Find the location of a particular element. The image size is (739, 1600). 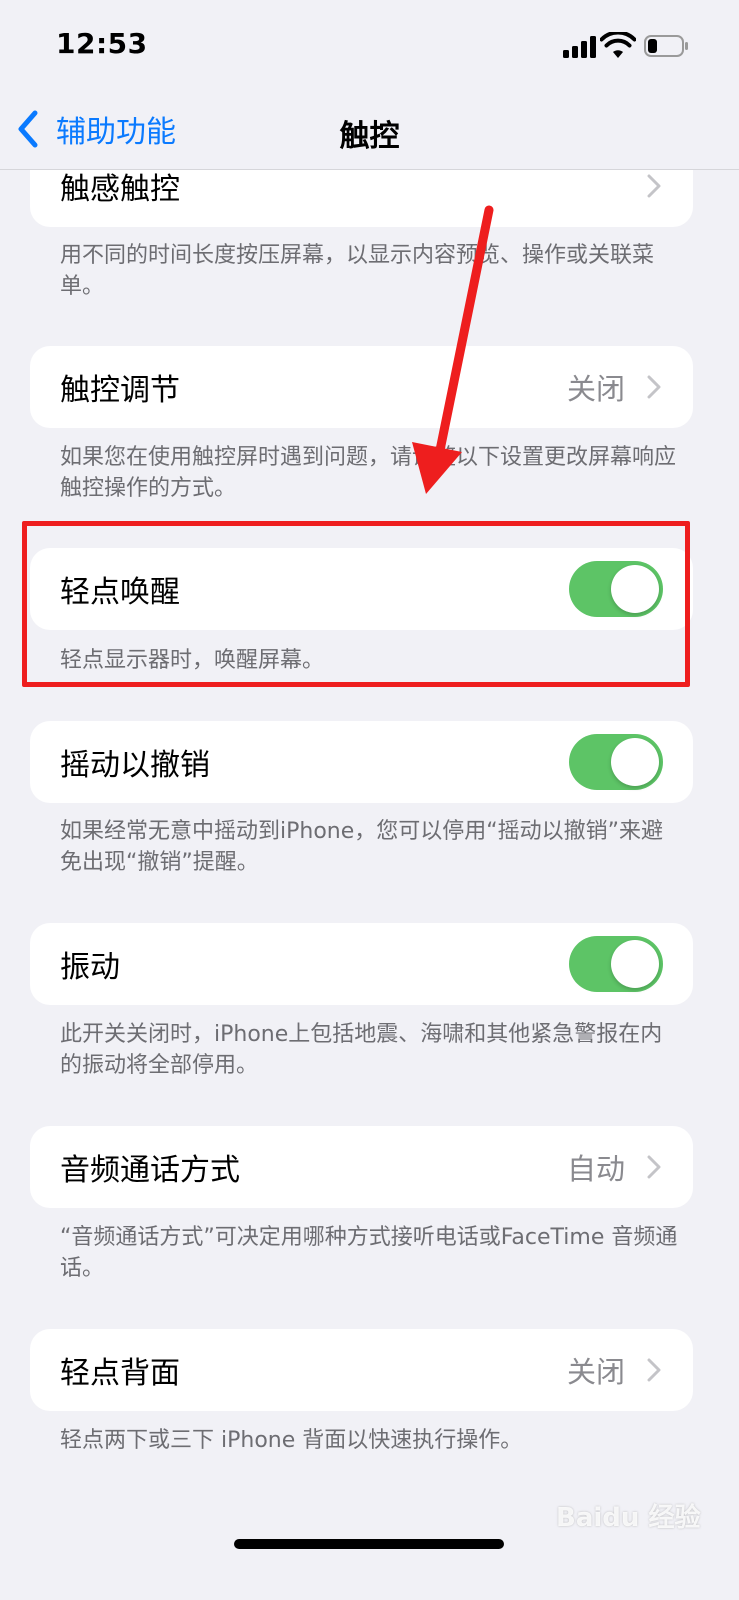

tap-to-wake-toggle is located at coordinates (616, 589).